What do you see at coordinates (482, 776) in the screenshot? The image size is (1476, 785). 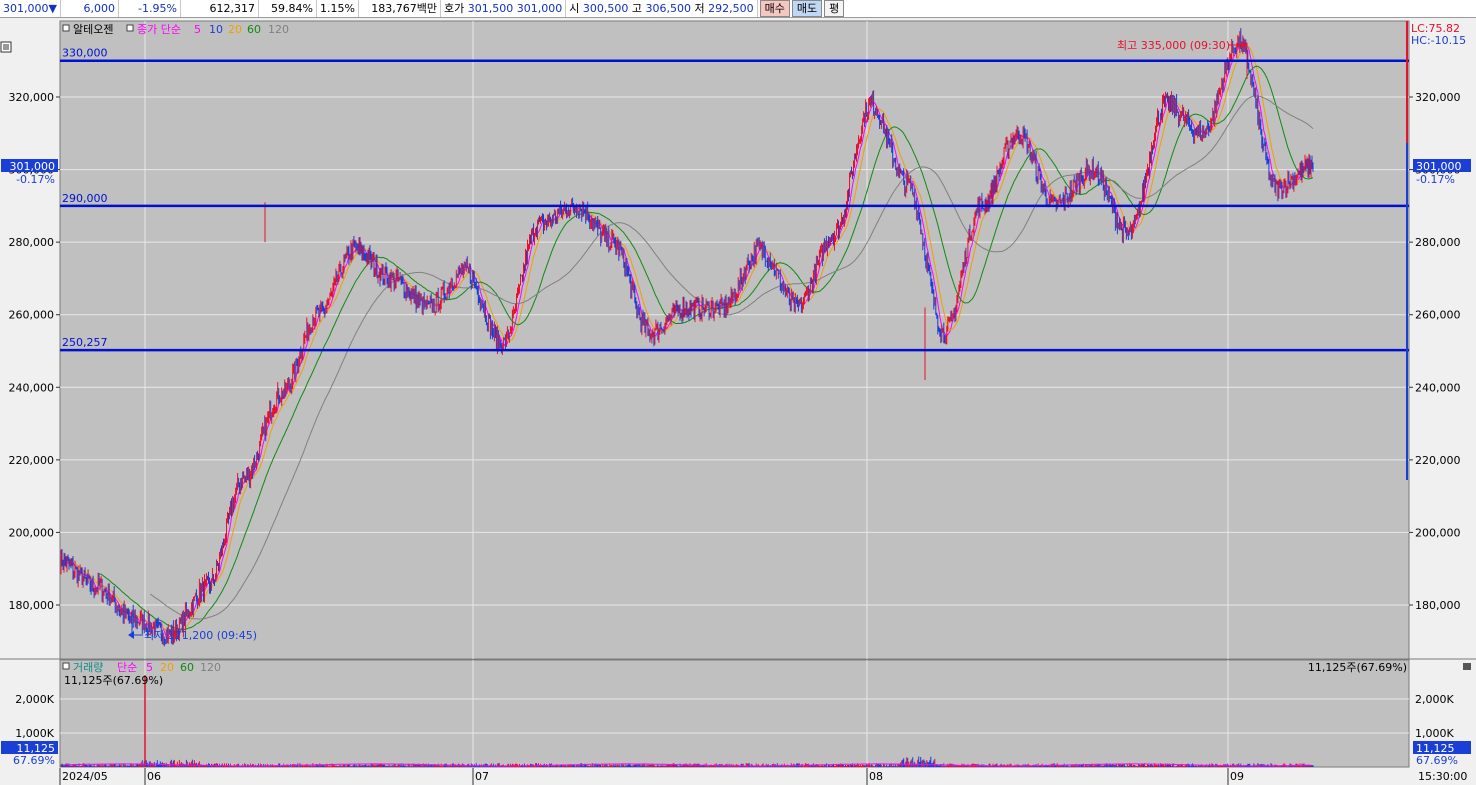 I see `x-tick-label: 07` at bounding box center [482, 776].